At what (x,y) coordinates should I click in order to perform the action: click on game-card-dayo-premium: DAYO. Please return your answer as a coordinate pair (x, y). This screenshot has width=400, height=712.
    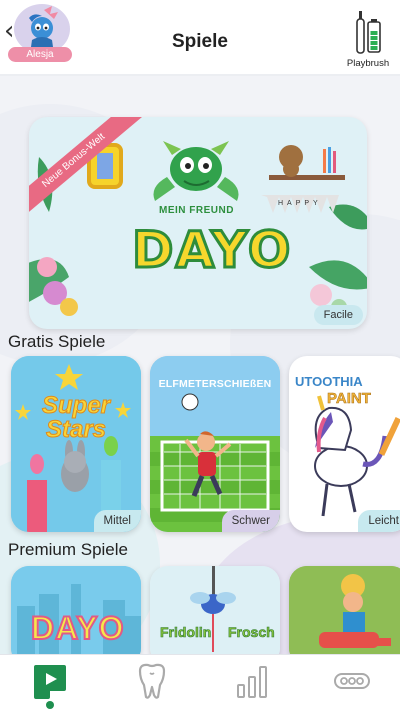
    Looking at the image, I should click on (76, 616).